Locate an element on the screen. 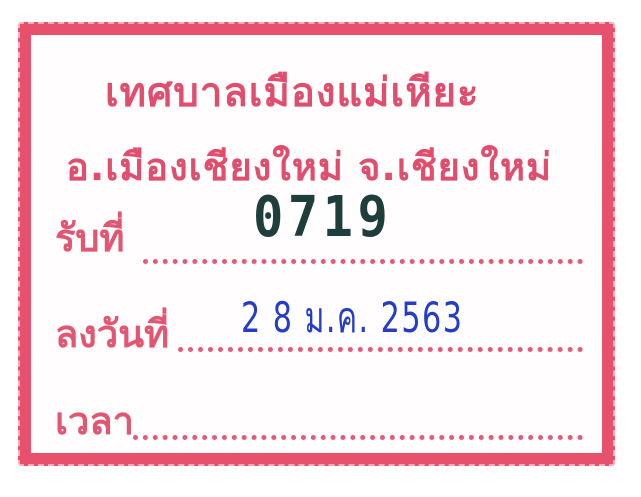 The image size is (641, 497). time-label: เวลา is located at coordinates (94, 421).